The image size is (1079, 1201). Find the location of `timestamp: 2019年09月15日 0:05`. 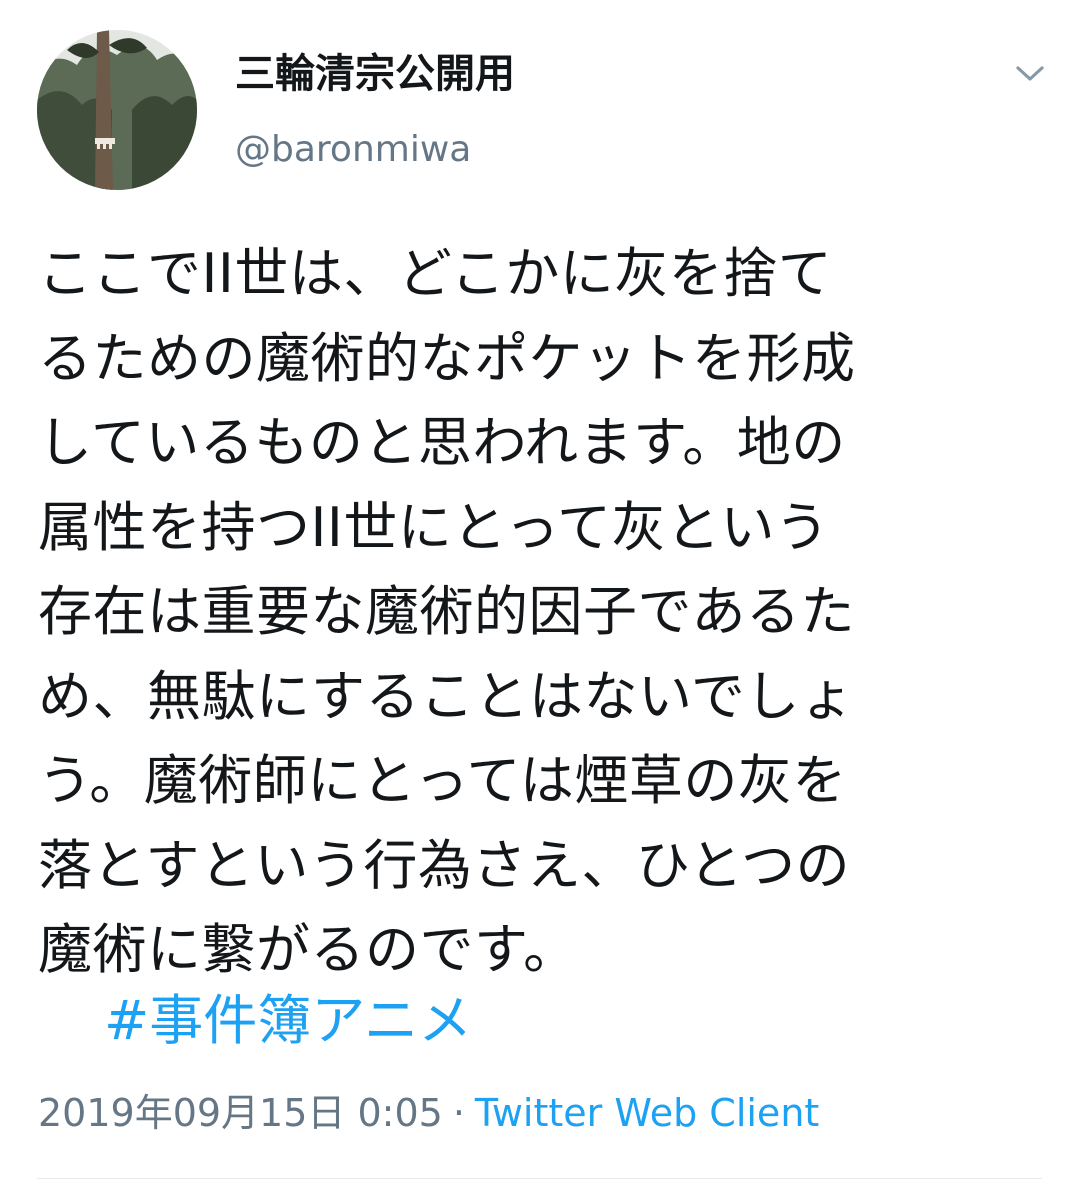

timestamp: 2019年09月15日 0:05 is located at coordinates (240, 1113).